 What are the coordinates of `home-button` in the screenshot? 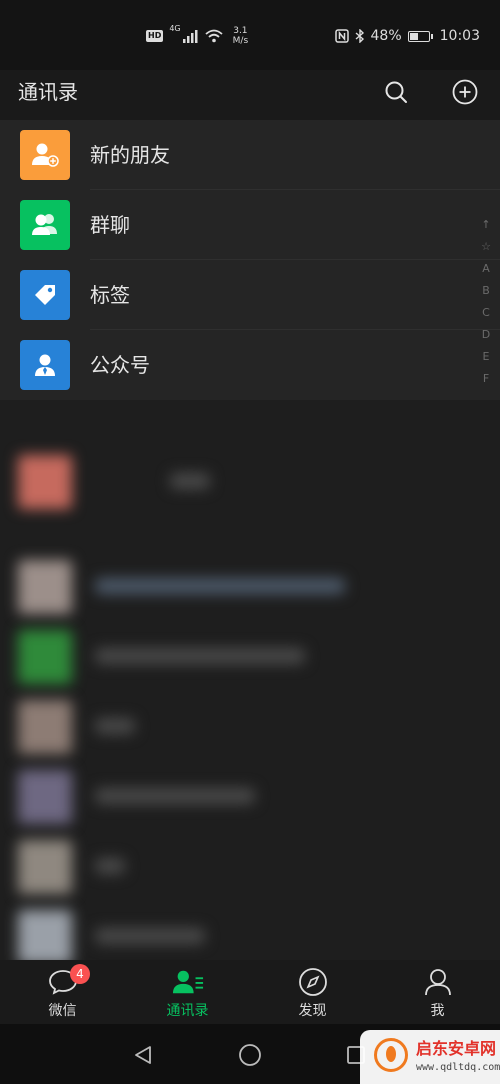 It's located at (250, 1055).